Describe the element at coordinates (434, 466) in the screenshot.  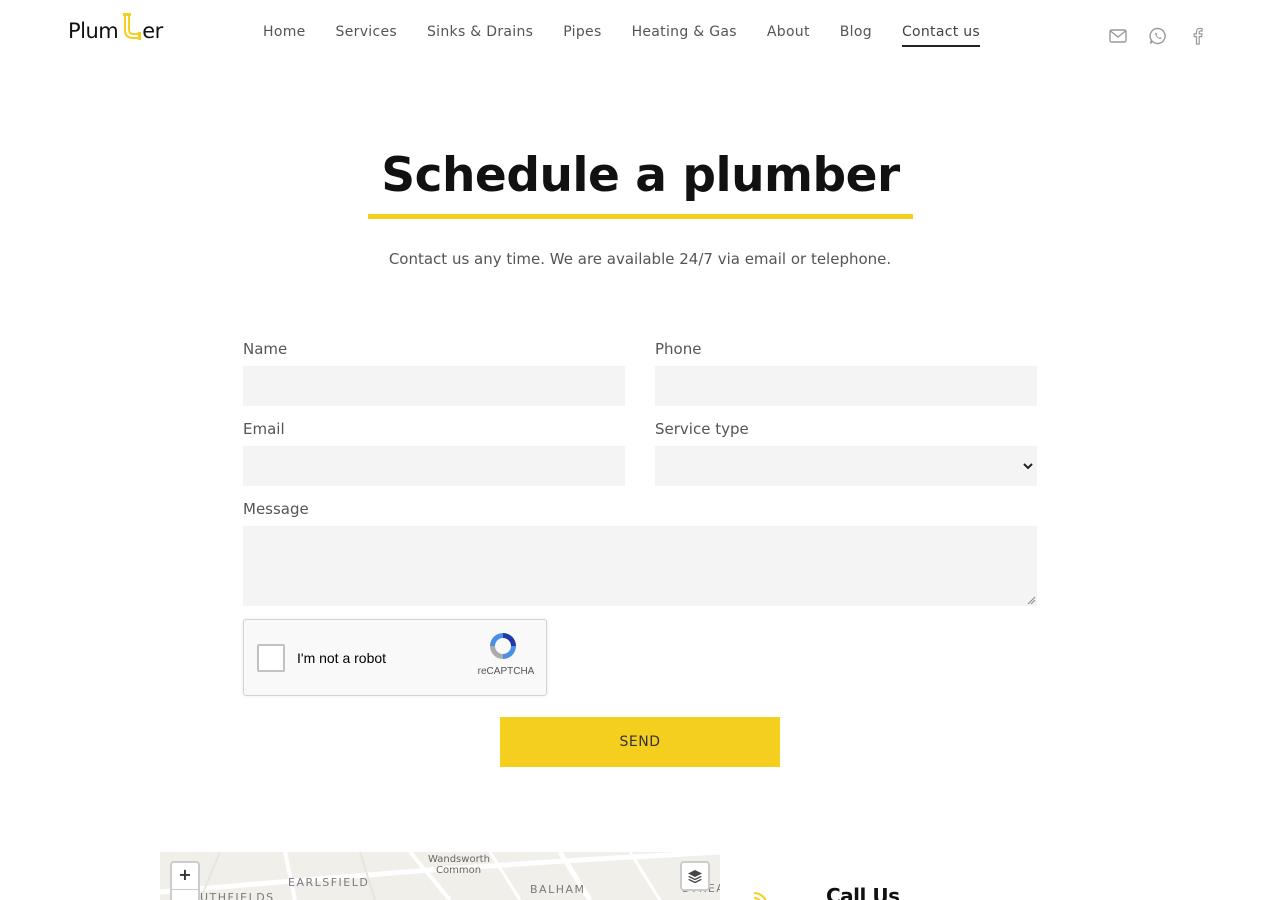
I see `email-field` at that location.